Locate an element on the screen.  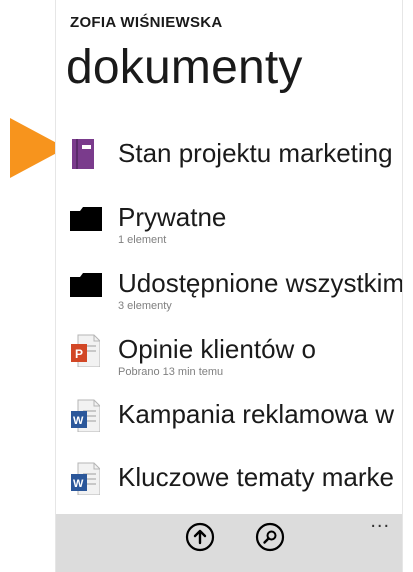
search-button is located at coordinates (270, 537).